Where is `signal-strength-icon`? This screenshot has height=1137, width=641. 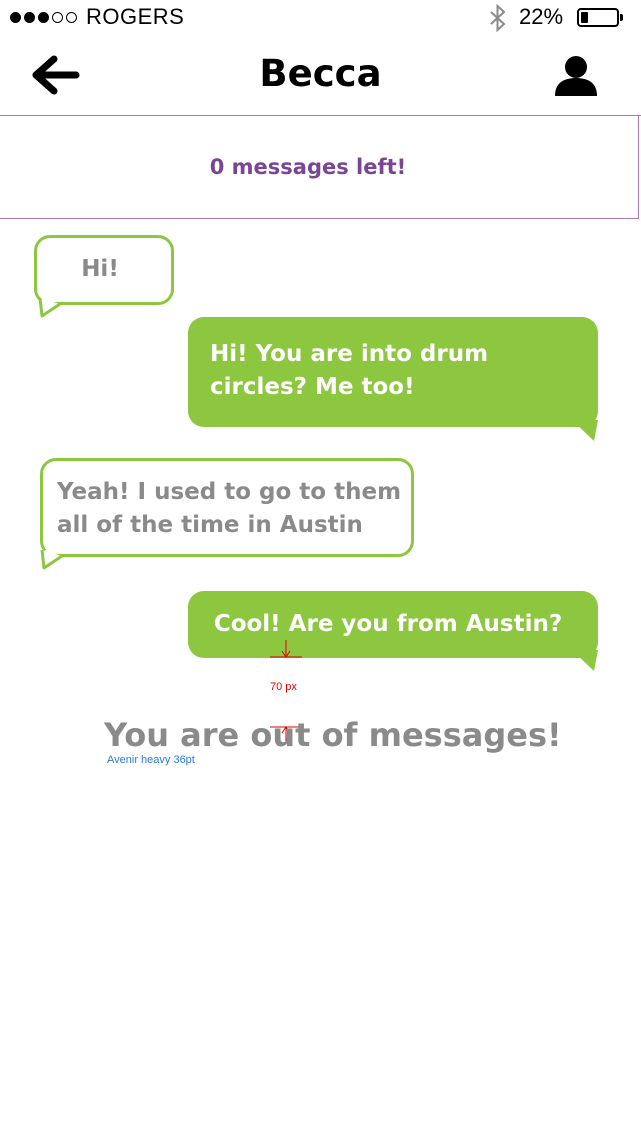
signal-strength-icon is located at coordinates (43, 17).